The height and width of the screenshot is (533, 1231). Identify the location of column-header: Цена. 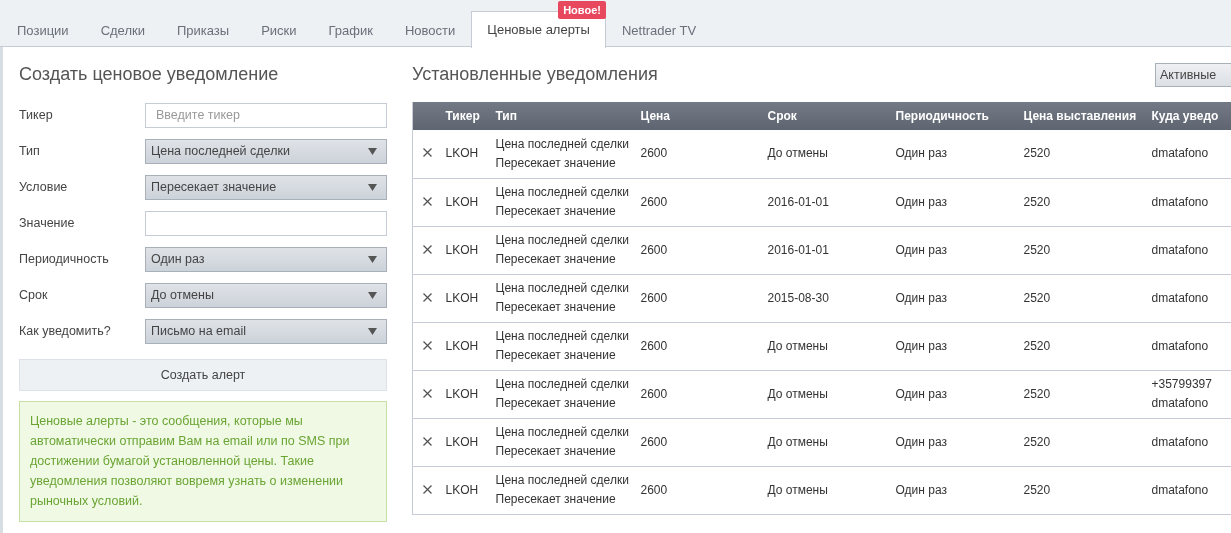
(699, 116).